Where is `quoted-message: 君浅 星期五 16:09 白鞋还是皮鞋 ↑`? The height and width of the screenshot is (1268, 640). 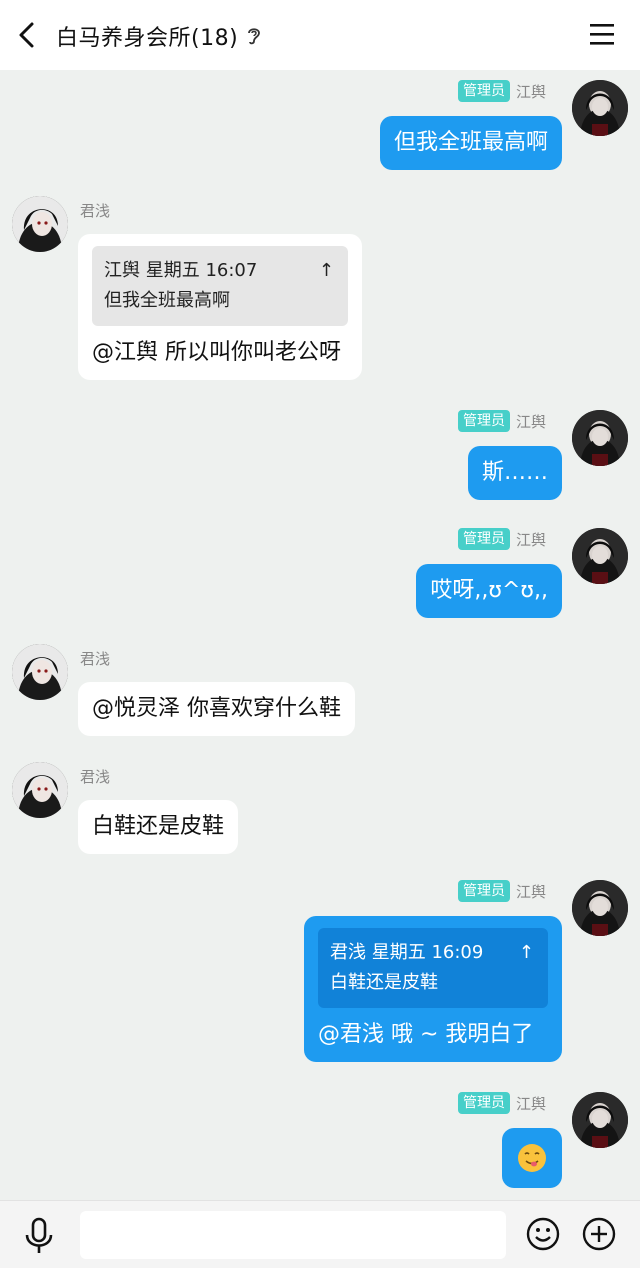 quoted-message: 君浅 星期五 16:09 白鞋还是皮鞋 ↑ is located at coordinates (433, 968).